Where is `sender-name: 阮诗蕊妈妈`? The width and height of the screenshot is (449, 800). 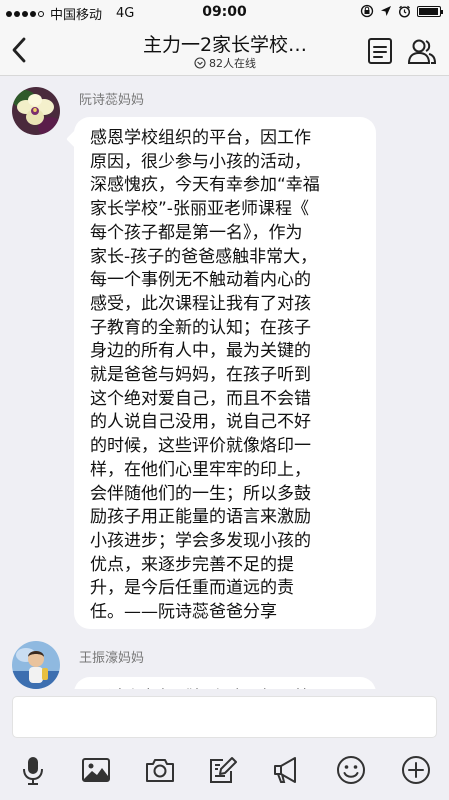
sender-name: 阮诗蕊妈妈 is located at coordinates (112, 100).